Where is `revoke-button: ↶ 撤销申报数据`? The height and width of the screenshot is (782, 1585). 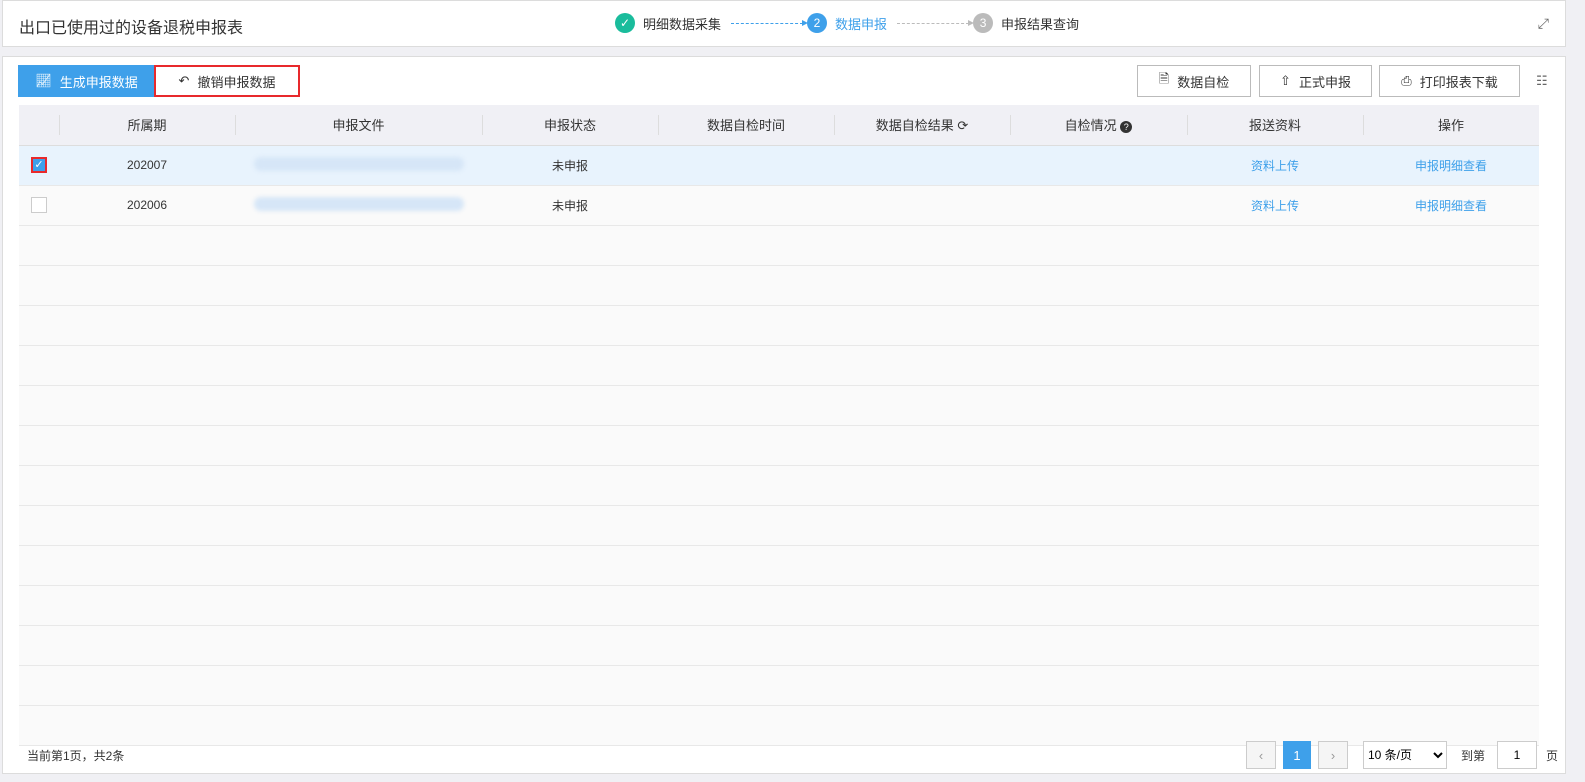
revoke-button: ↶ 撤销申报数据 is located at coordinates (227, 81).